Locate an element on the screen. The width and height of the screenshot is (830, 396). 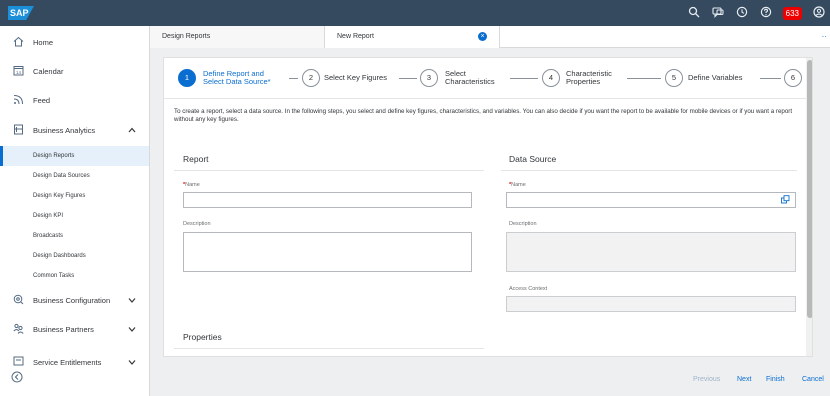
sidebar-item-label: Business Analytics is located at coordinates (64, 130).